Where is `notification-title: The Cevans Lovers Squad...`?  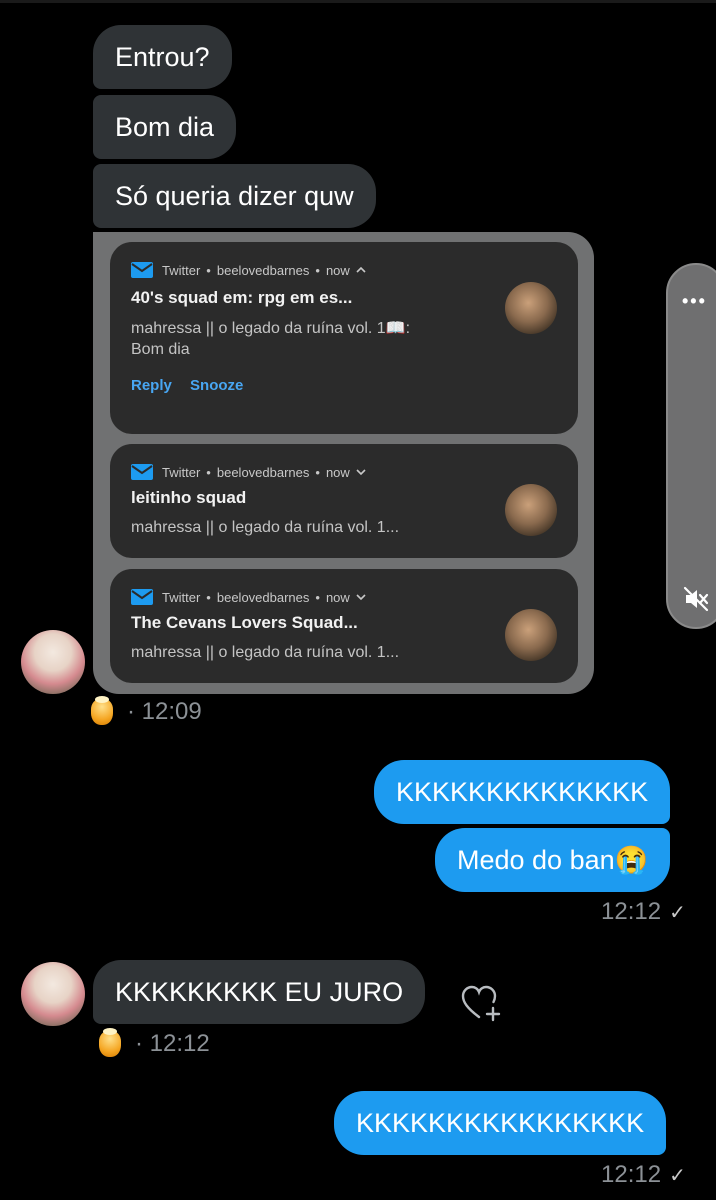 notification-title: The Cevans Lovers Squad... is located at coordinates (244, 622).